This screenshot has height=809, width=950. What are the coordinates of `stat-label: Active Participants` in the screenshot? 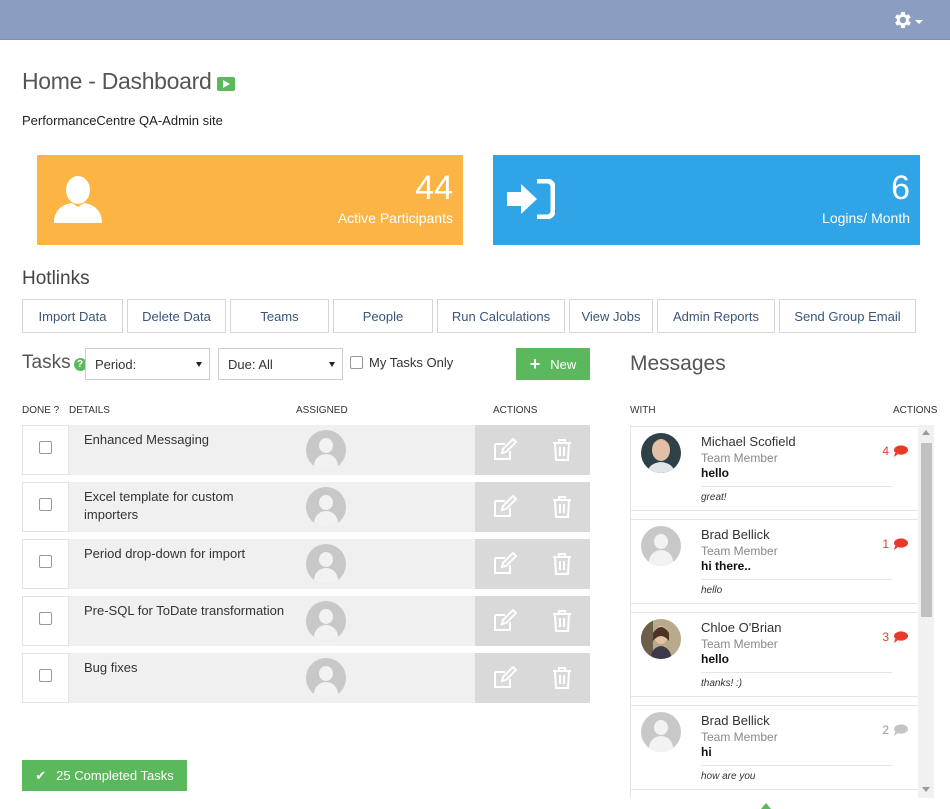 It's located at (395, 218).